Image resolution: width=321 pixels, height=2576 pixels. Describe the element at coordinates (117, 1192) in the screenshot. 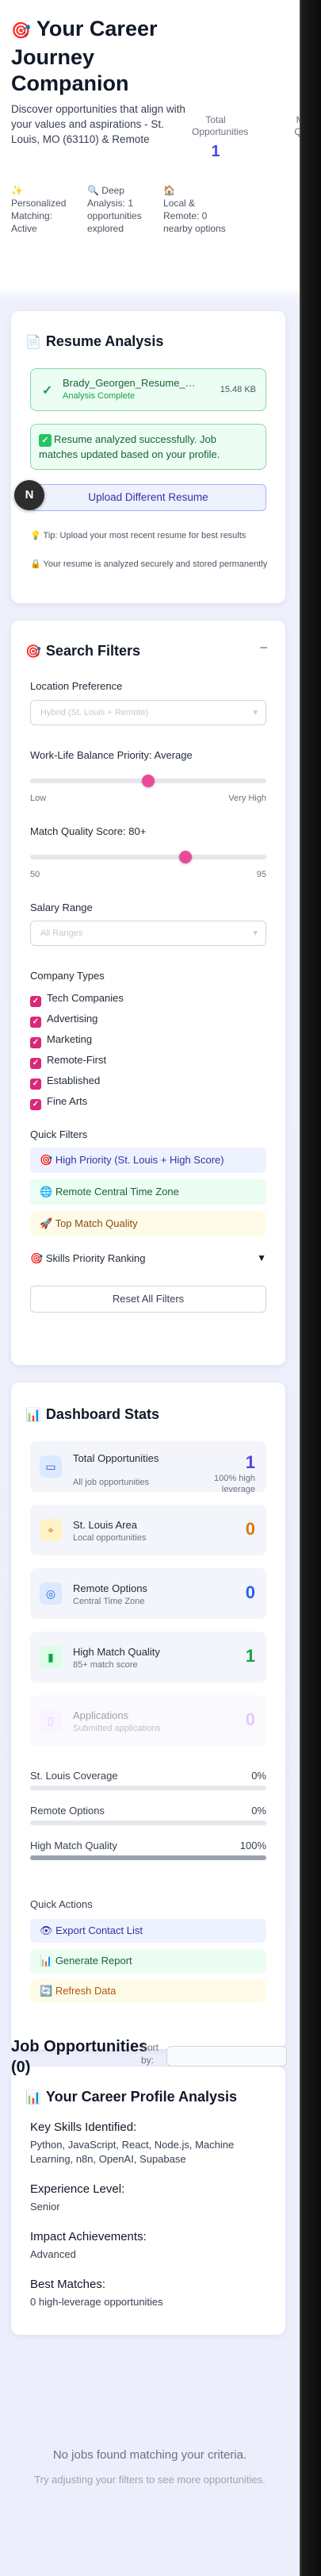

I see `quick-filter-label: Remote Central Time Zone` at that location.